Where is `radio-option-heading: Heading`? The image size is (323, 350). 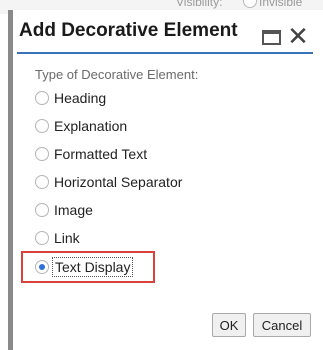 radio-option-heading: Heading is located at coordinates (70, 98).